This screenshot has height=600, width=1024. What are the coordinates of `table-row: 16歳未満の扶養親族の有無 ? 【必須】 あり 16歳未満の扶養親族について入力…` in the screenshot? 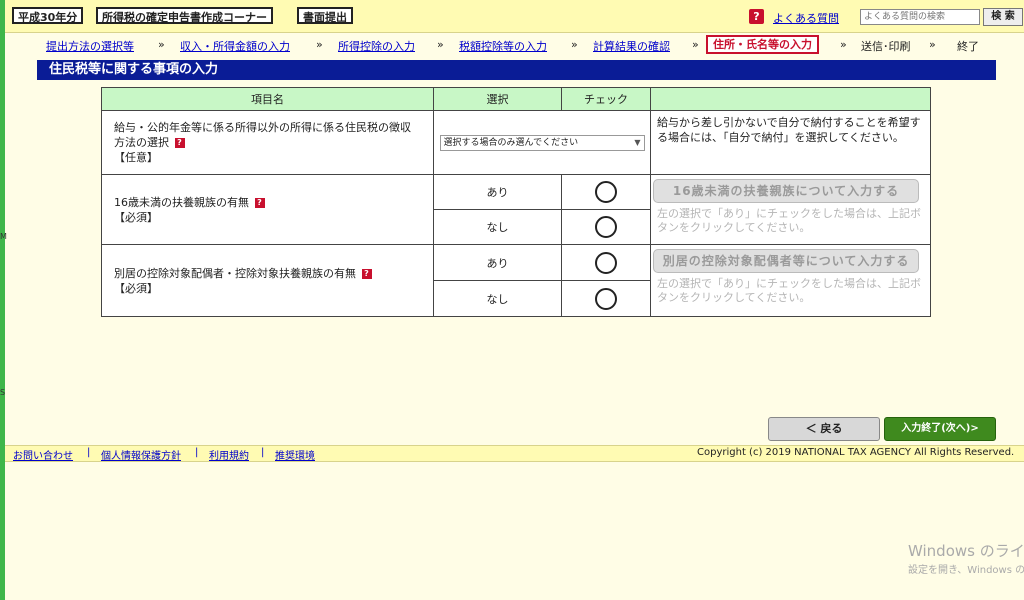 It's located at (515, 209).